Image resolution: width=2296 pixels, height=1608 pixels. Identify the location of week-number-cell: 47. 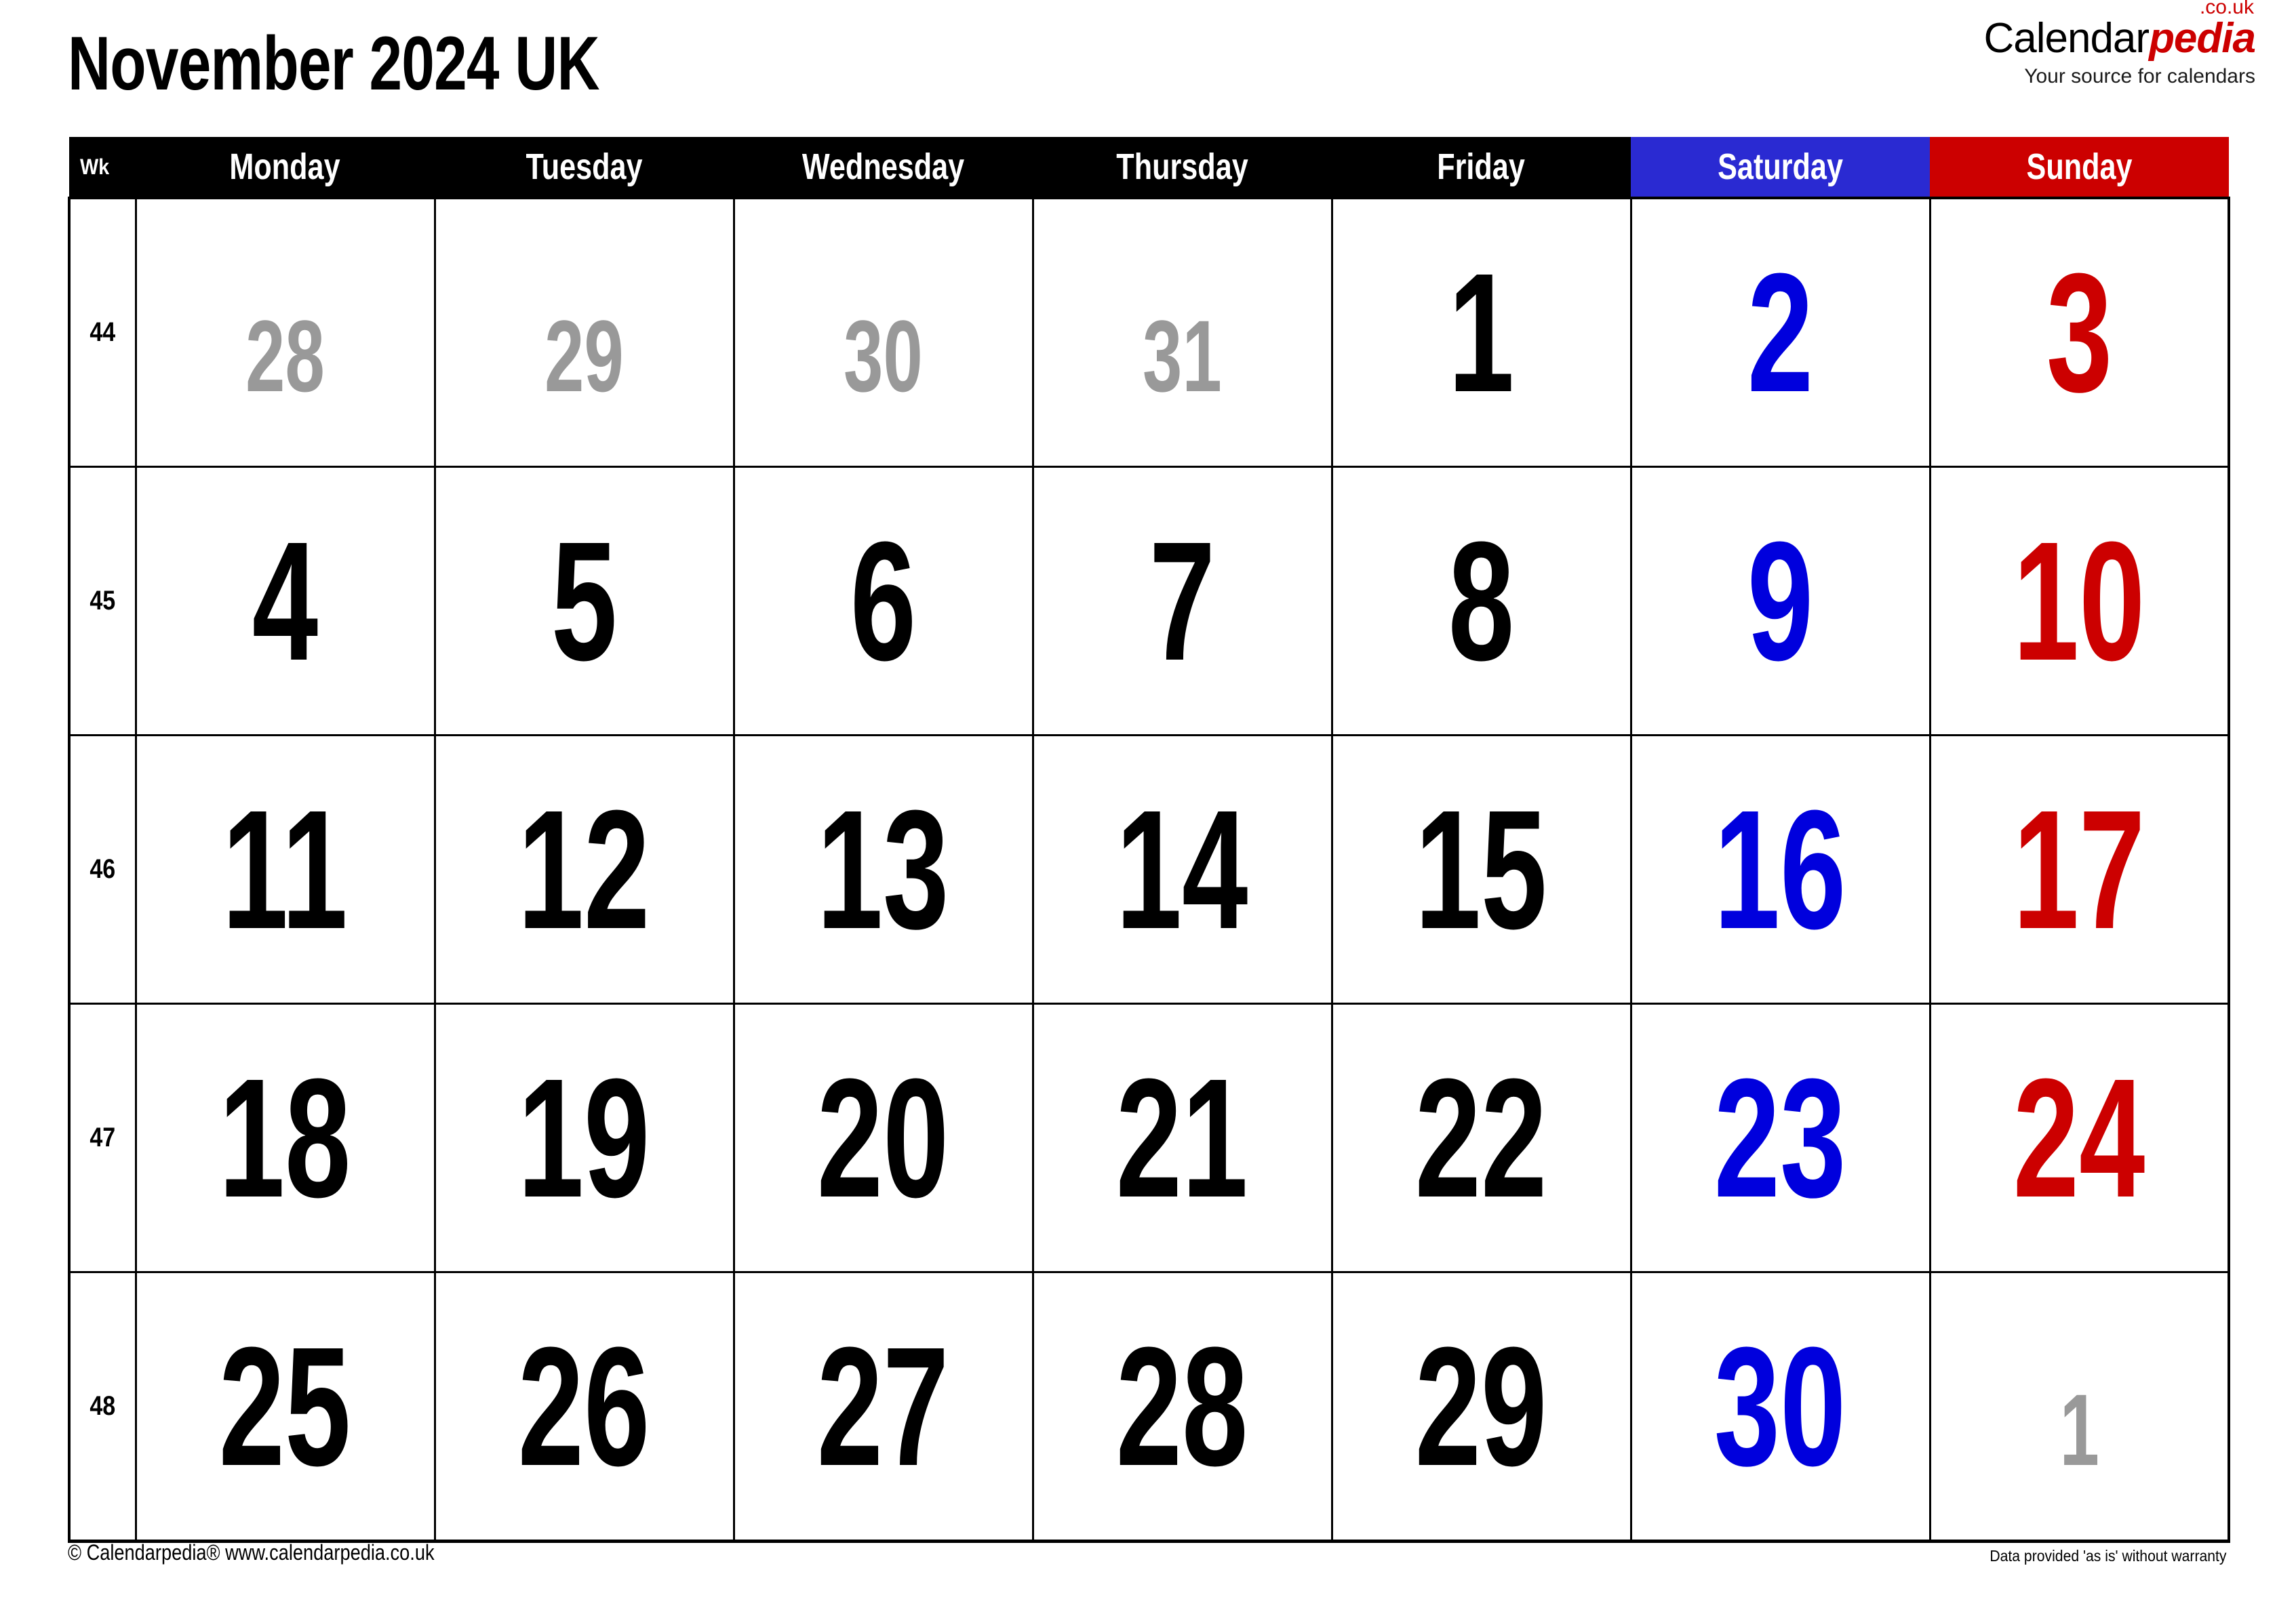
(102, 1138).